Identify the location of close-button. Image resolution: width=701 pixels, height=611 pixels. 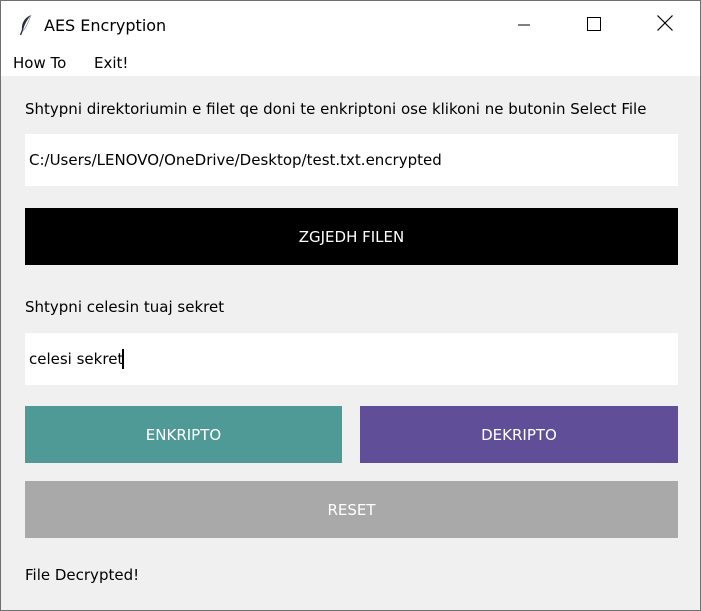
(665, 25).